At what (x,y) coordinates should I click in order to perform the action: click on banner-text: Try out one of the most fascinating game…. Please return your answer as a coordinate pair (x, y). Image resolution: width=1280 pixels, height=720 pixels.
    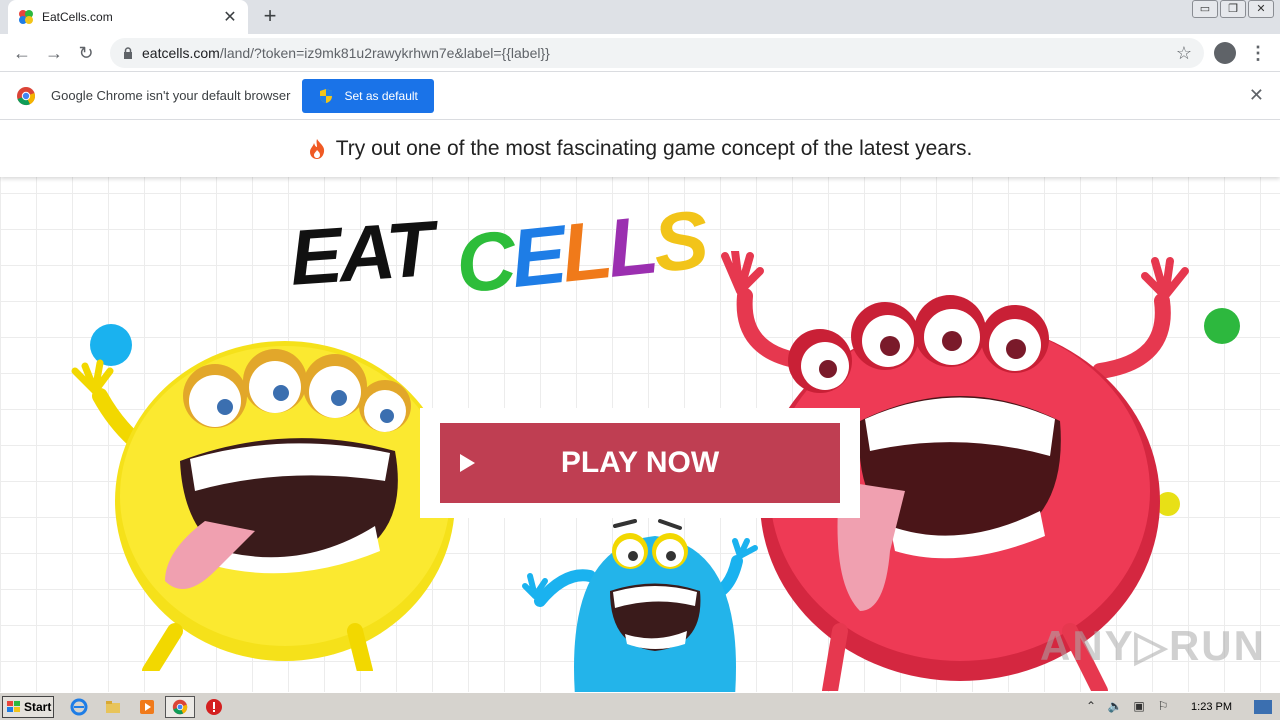
    Looking at the image, I should click on (654, 148).